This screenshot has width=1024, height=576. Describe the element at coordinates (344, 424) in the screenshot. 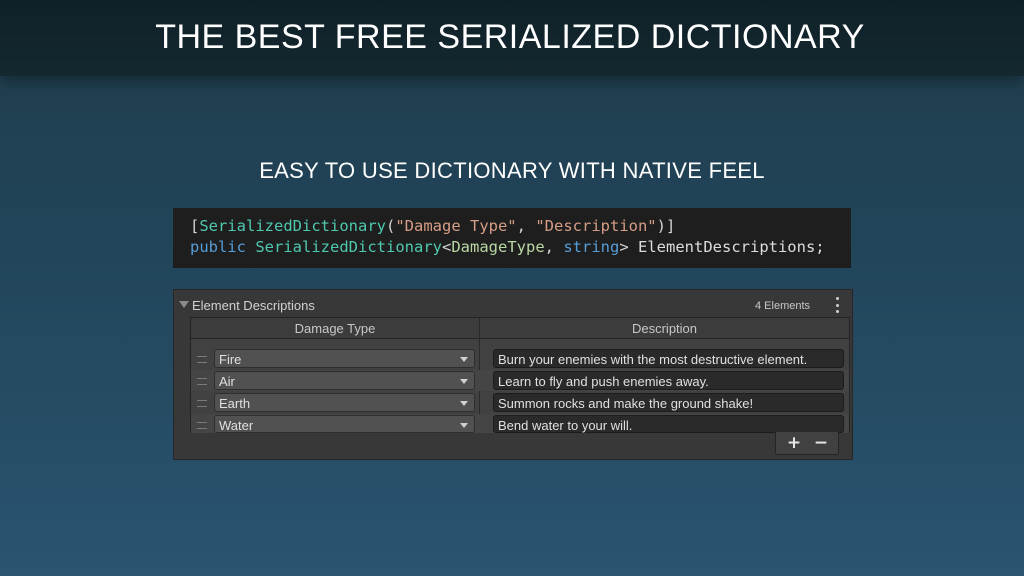

I see `key-dropdown: Water` at that location.